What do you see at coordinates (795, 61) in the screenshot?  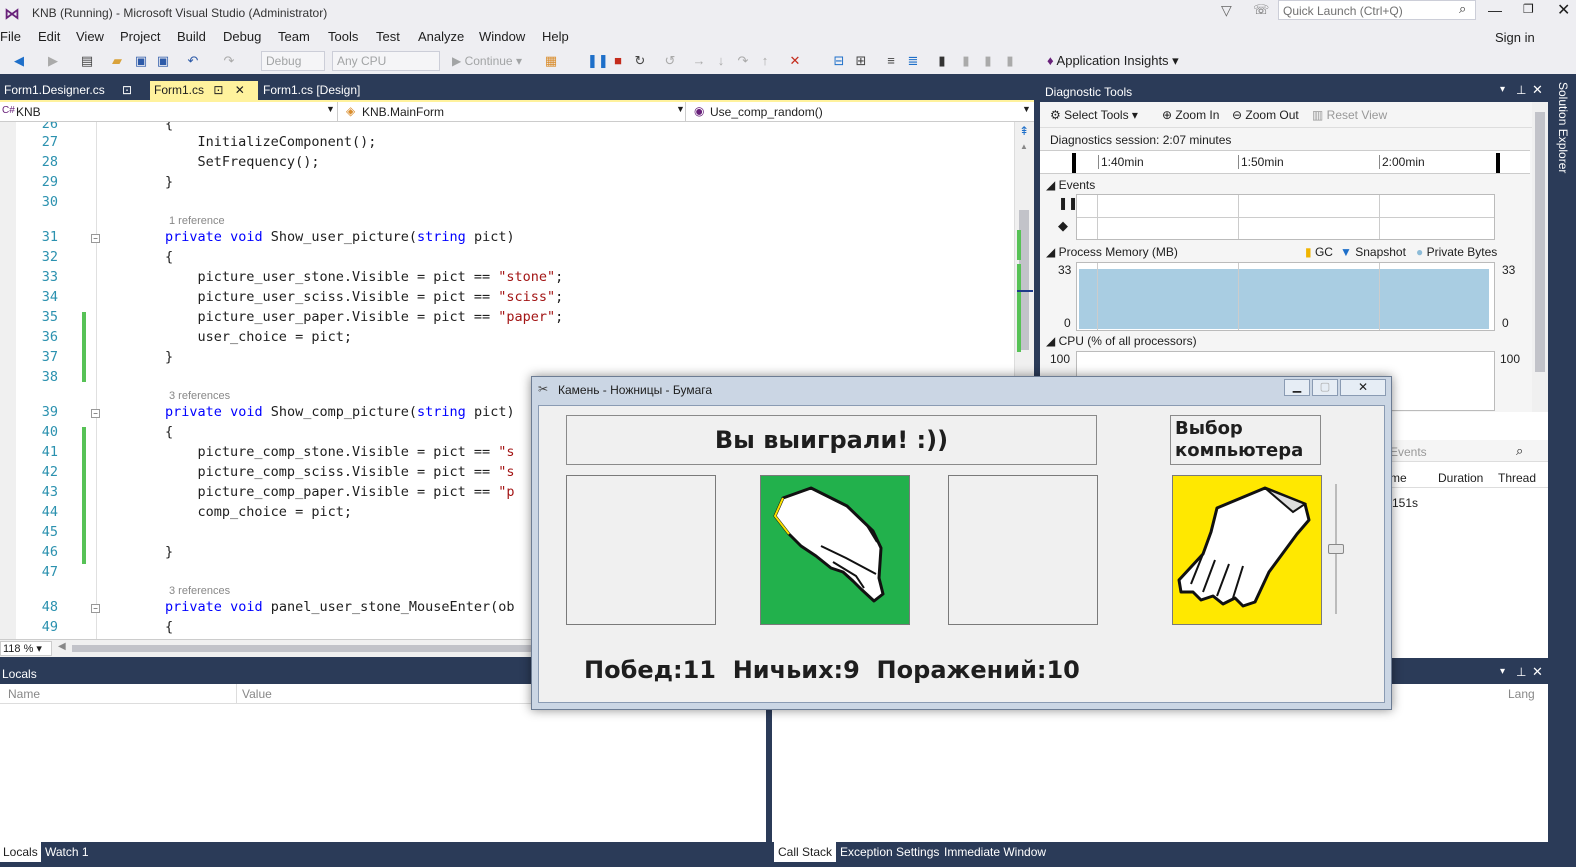 I see `breakpoint-toggle-icon: ✕` at bounding box center [795, 61].